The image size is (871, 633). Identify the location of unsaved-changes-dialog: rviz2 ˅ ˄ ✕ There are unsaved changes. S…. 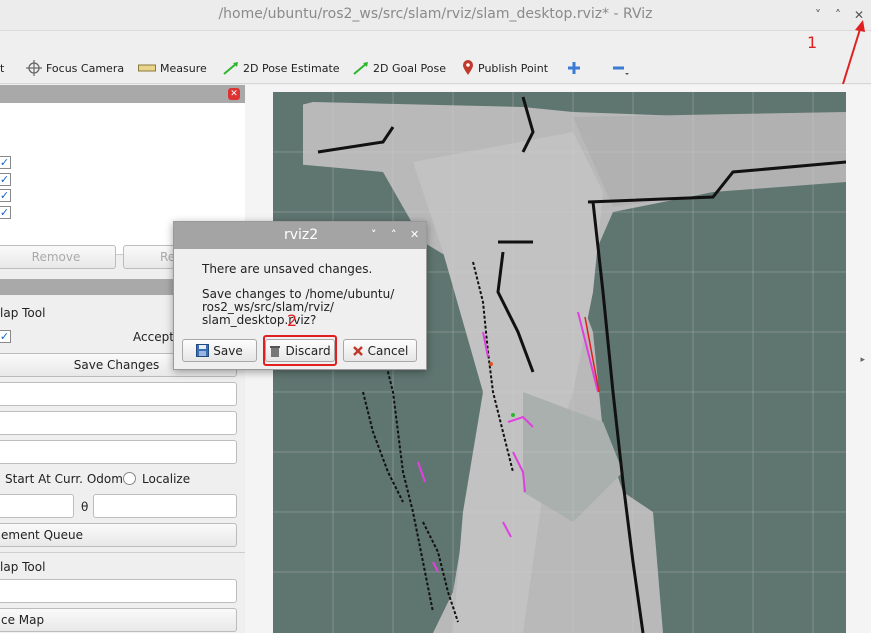
(300, 295).